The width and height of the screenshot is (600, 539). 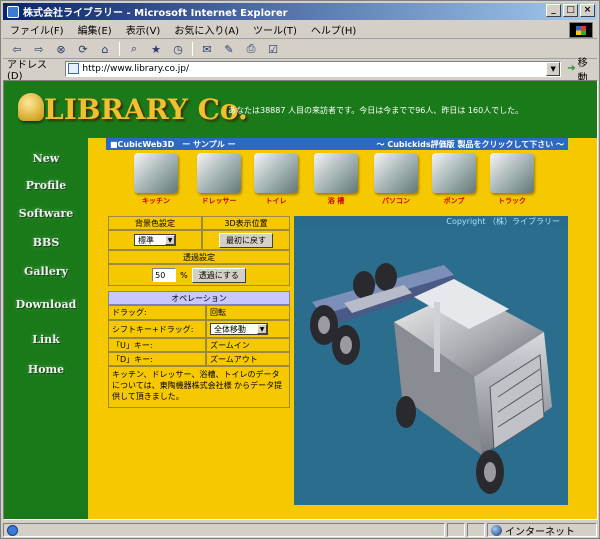 What do you see at coordinates (164, 275) in the screenshot?
I see `transparency-input: 50` at bounding box center [164, 275].